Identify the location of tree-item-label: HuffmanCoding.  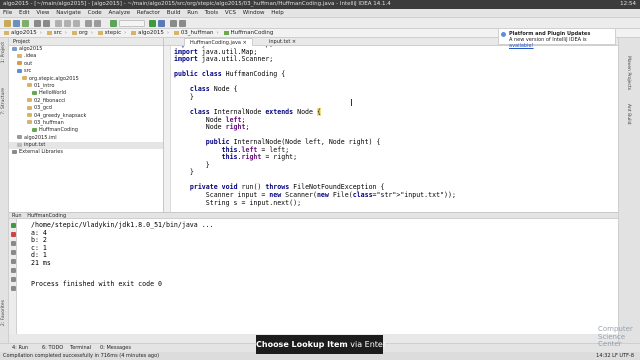
(58, 130).